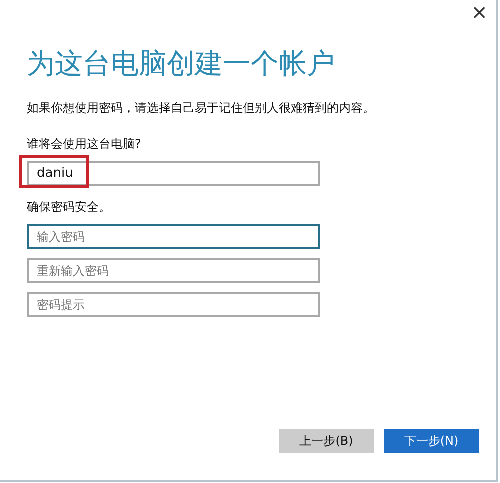 This screenshot has height=483, width=500. What do you see at coordinates (479, 13) in the screenshot?
I see `close-button: ×` at bounding box center [479, 13].